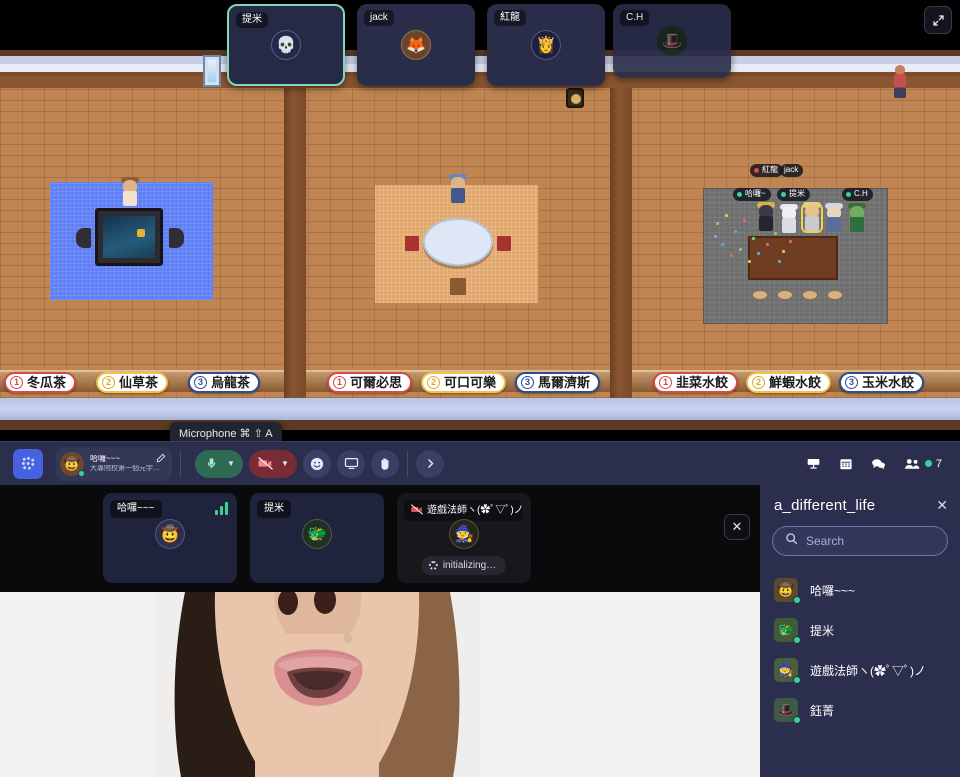 This screenshot has width=960, height=777. What do you see at coordinates (752, 194) in the screenshot?
I see `map-nametag: 哈囉~` at bounding box center [752, 194].